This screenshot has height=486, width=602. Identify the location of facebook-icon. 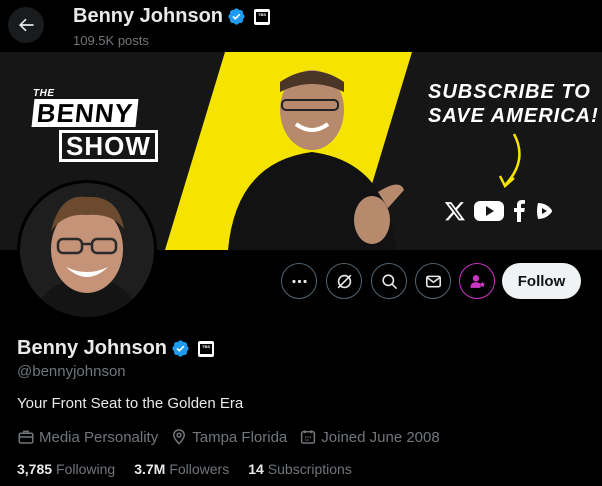
(519, 211).